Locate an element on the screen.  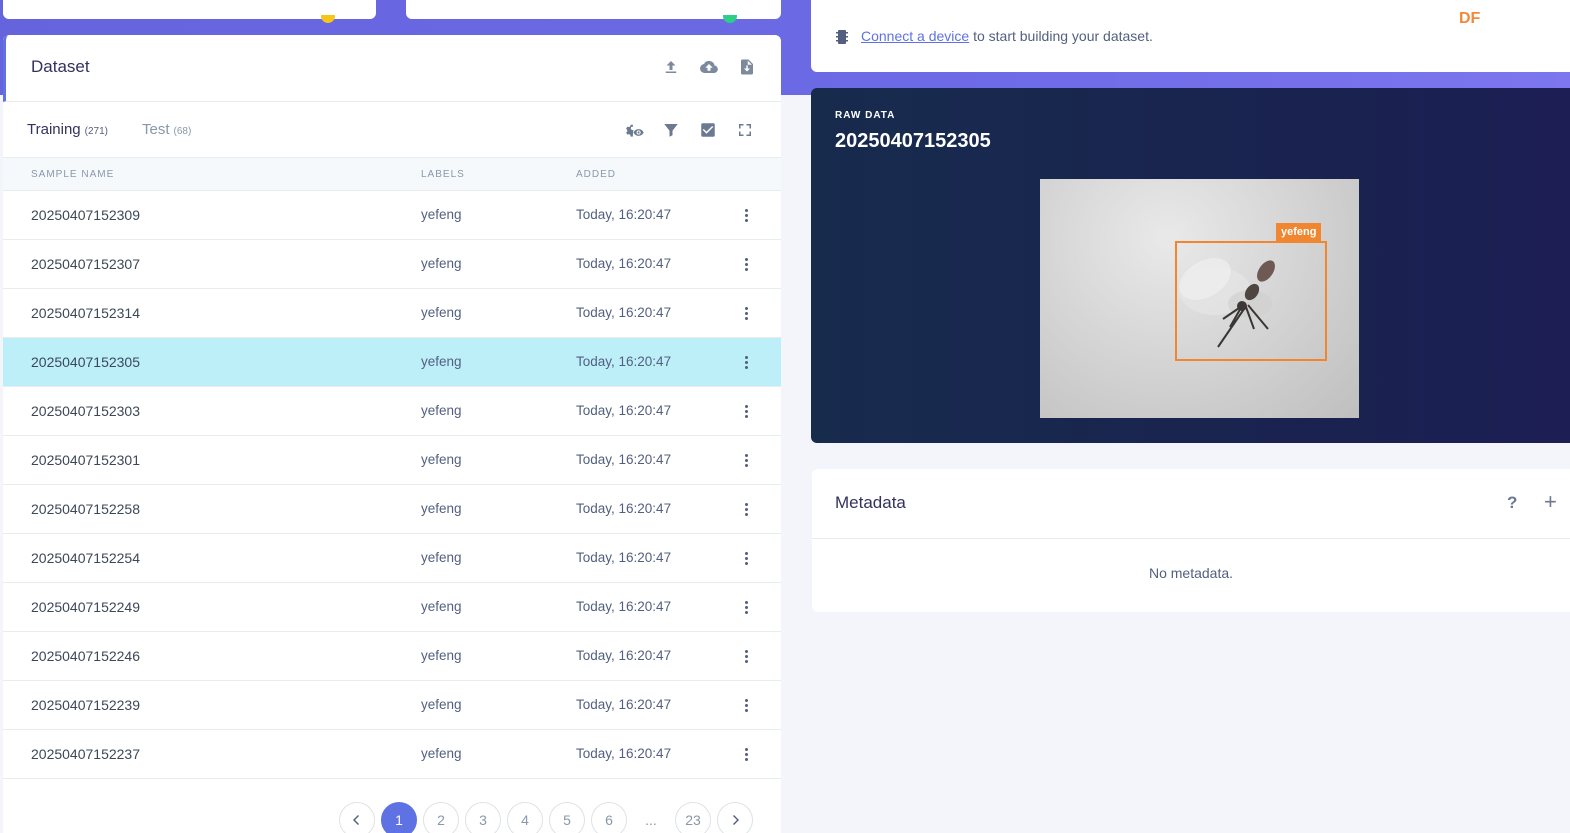
page-button-1: 1 is located at coordinates (399, 817).